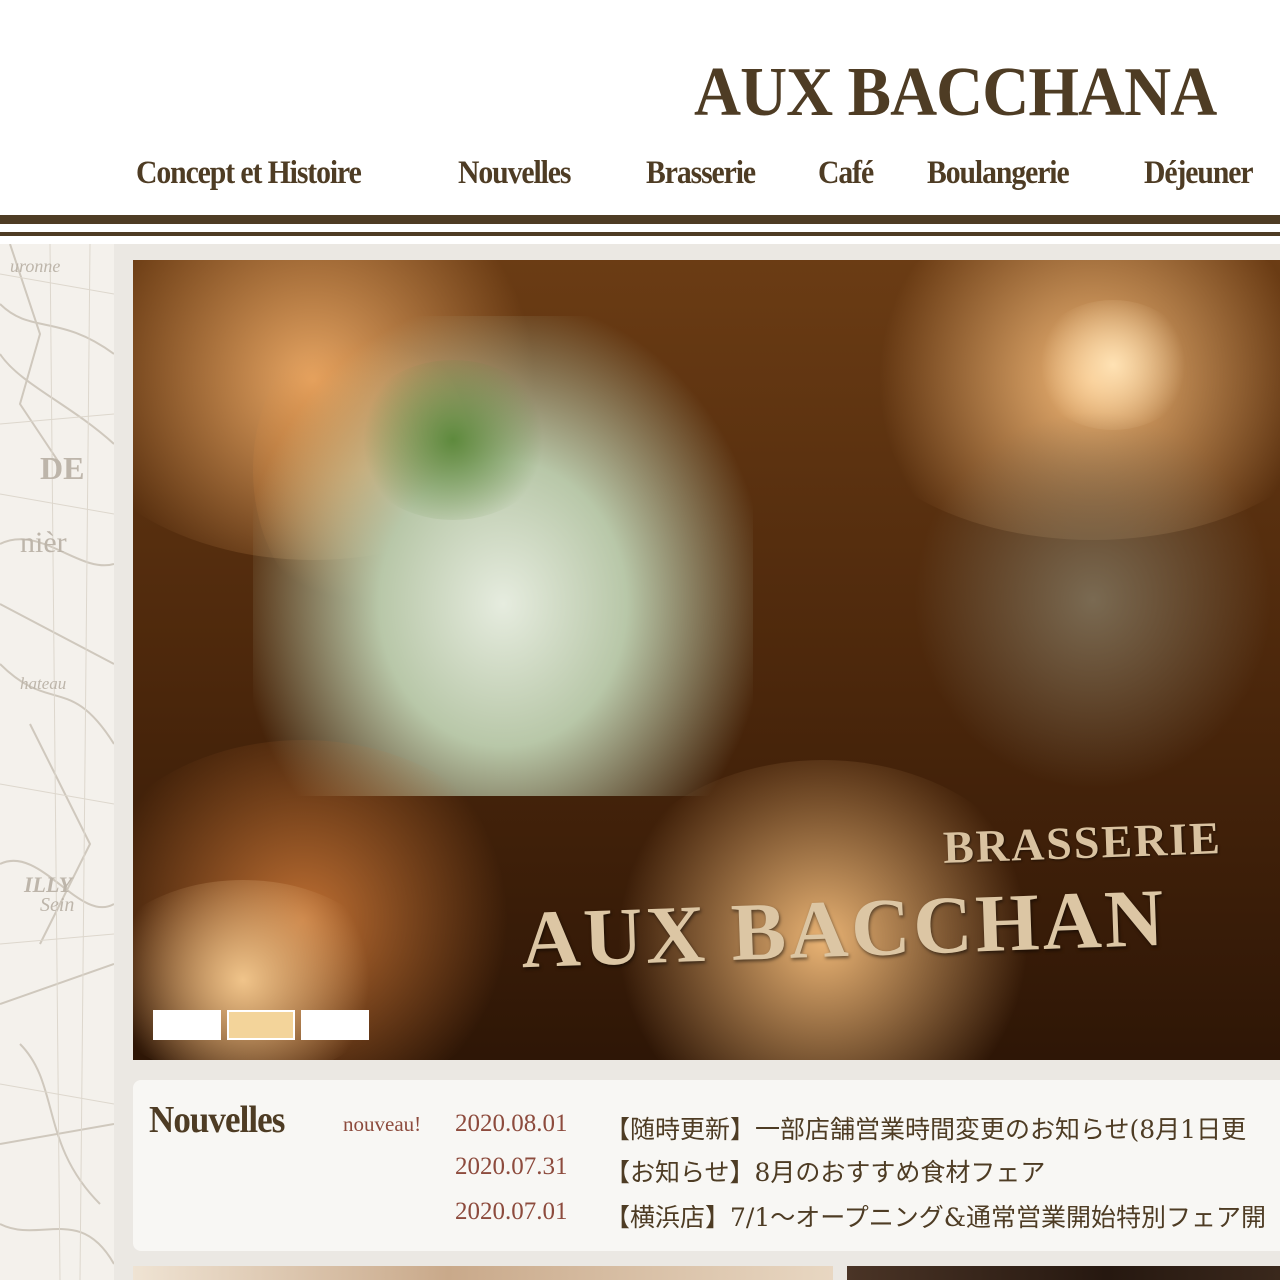  What do you see at coordinates (640, 219) in the screenshot?
I see `header-divider-thick` at bounding box center [640, 219].